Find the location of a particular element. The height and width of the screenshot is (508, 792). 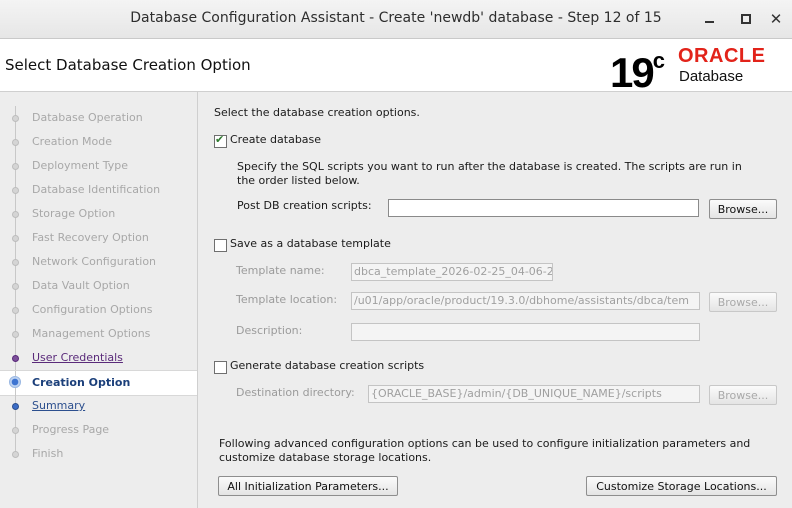

step-label: Summary is located at coordinates (58, 405).